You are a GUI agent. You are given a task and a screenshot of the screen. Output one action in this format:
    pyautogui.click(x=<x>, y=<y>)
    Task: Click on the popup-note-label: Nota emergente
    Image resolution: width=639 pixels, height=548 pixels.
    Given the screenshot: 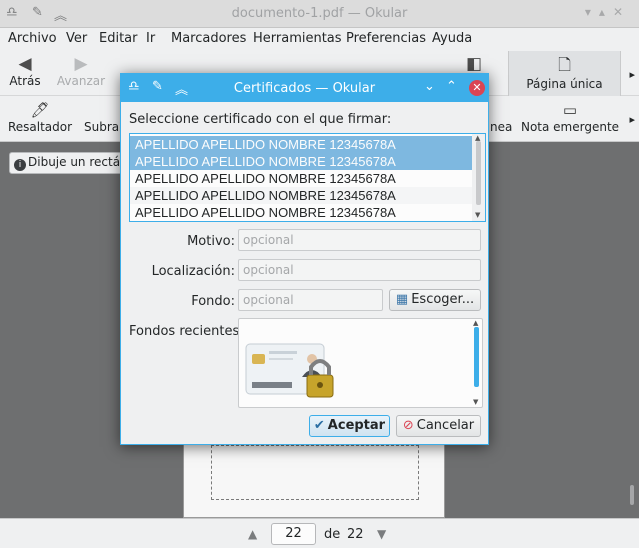 What is the action you would take?
    pyautogui.click(x=570, y=127)
    